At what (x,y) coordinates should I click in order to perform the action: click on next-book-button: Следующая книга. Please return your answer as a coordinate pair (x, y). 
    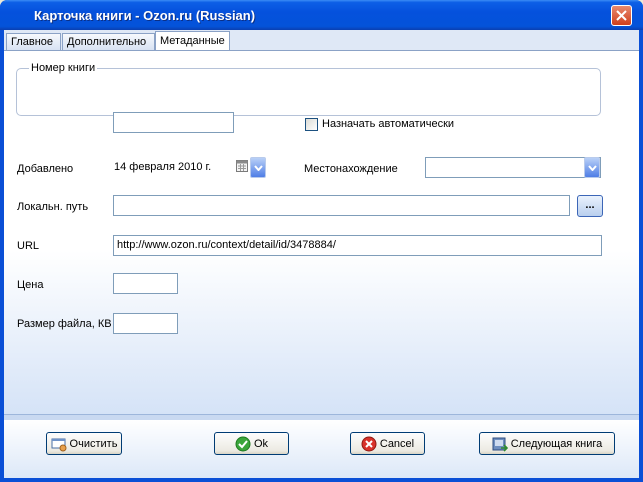
    Looking at the image, I should click on (547, 443).